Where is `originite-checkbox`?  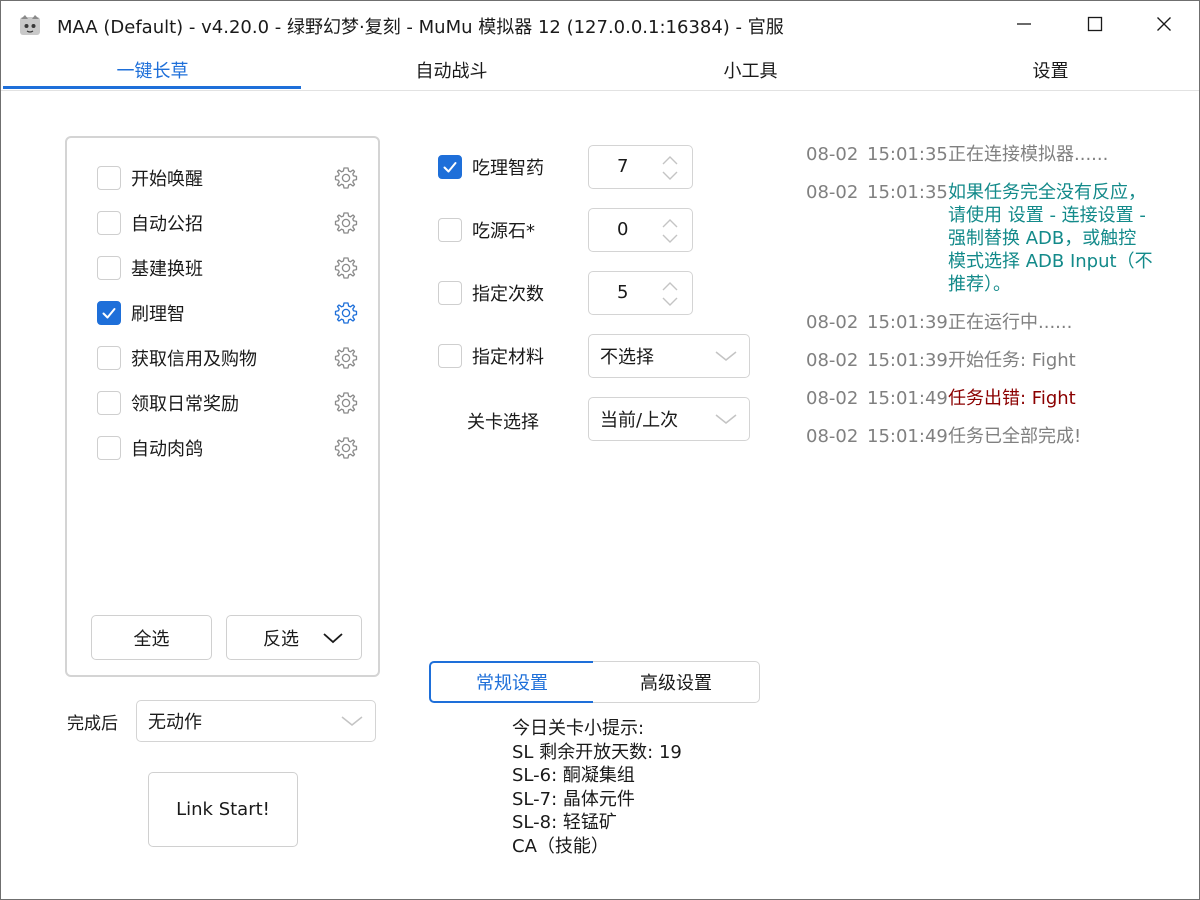
originite-checkbox is located at coordinates (450, 230).